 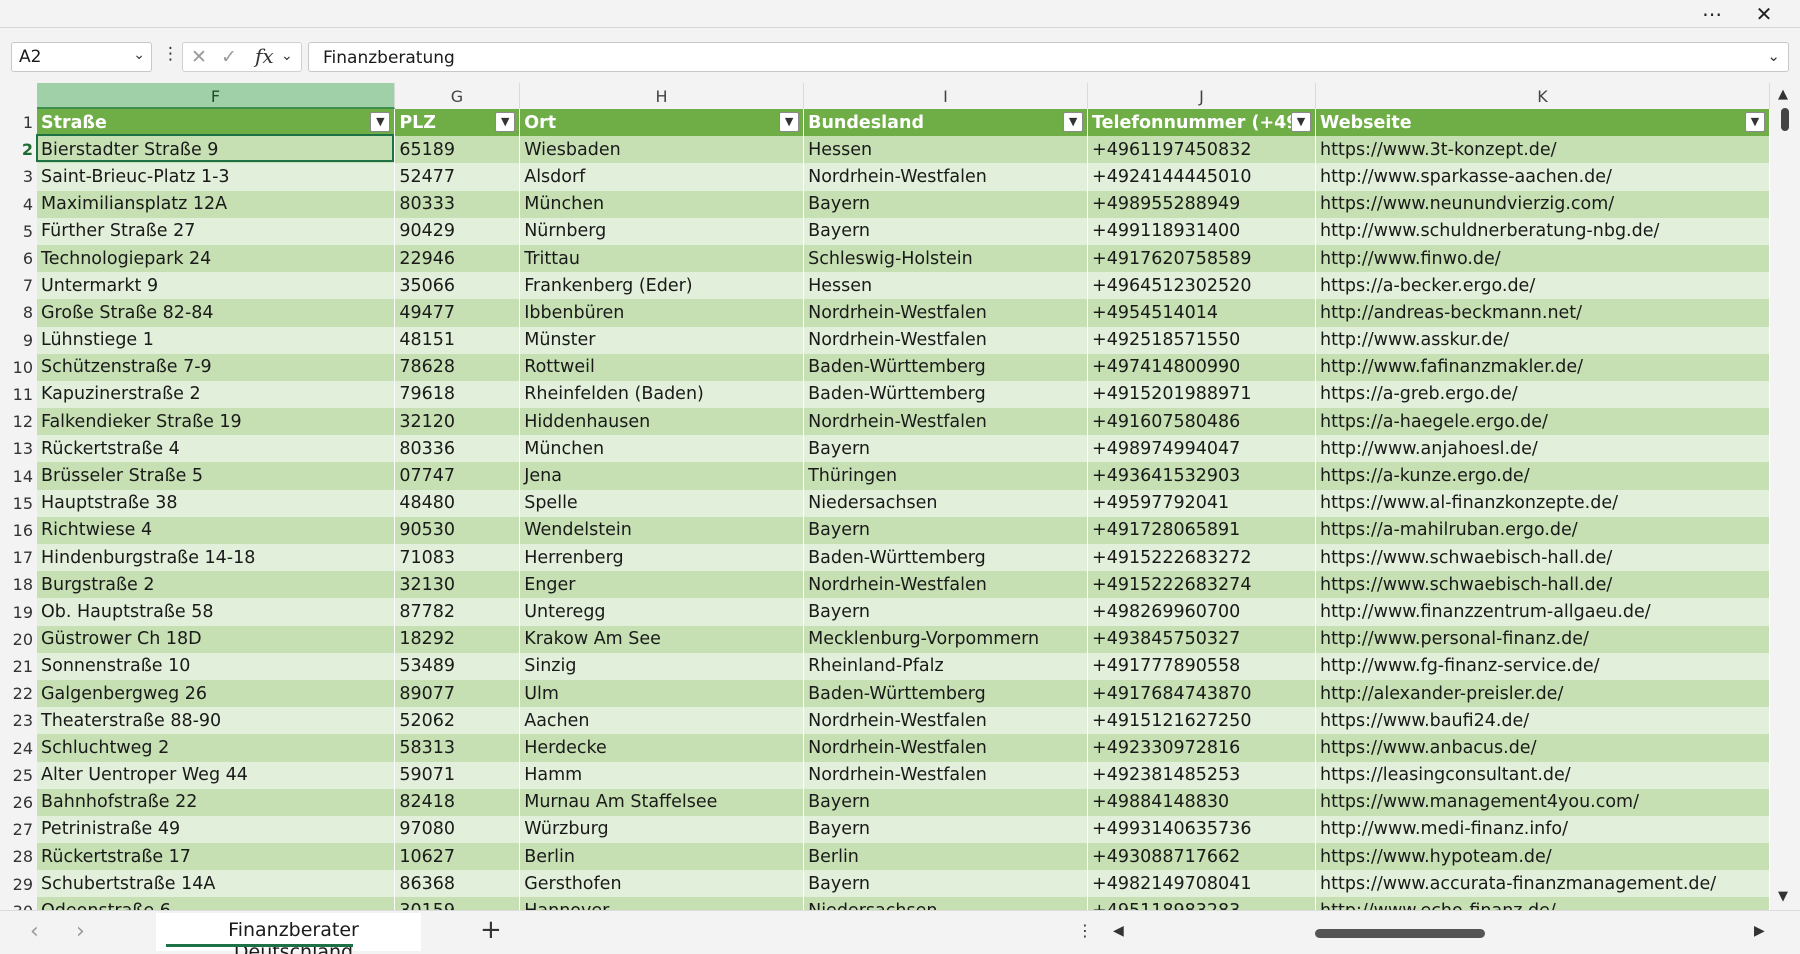 I want to click on table-cell: +4915222683274, so click(x=1202, y=585).